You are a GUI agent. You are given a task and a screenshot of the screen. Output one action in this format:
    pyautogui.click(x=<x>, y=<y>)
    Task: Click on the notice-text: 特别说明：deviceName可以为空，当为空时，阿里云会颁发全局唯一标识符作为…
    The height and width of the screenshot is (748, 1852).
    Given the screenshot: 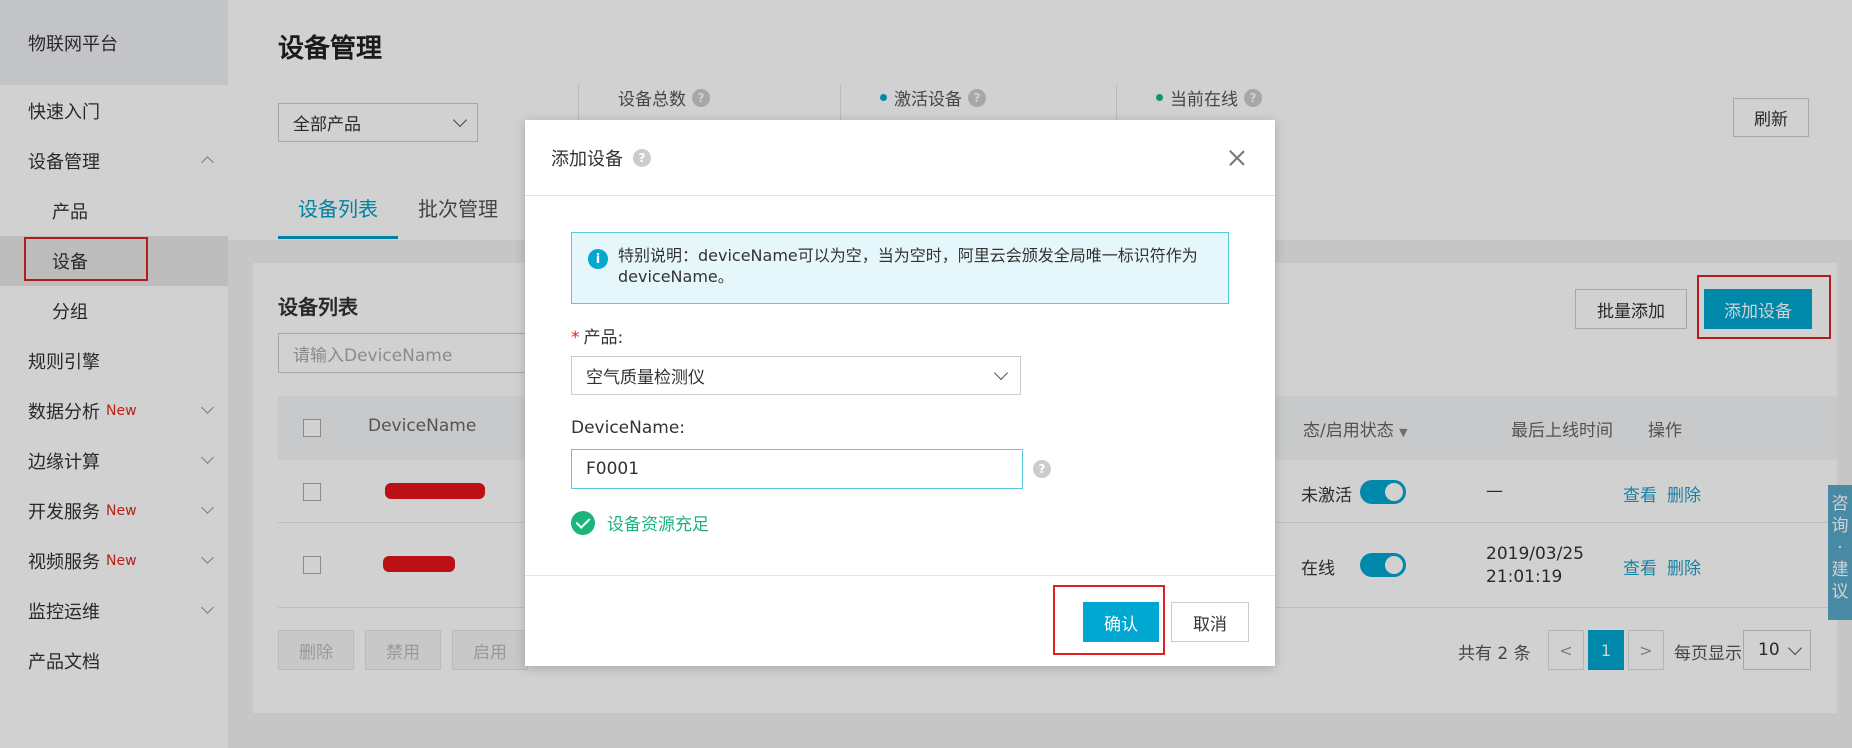 What is the action you would take?
    pyautogui.click(x=908, y=266)
    